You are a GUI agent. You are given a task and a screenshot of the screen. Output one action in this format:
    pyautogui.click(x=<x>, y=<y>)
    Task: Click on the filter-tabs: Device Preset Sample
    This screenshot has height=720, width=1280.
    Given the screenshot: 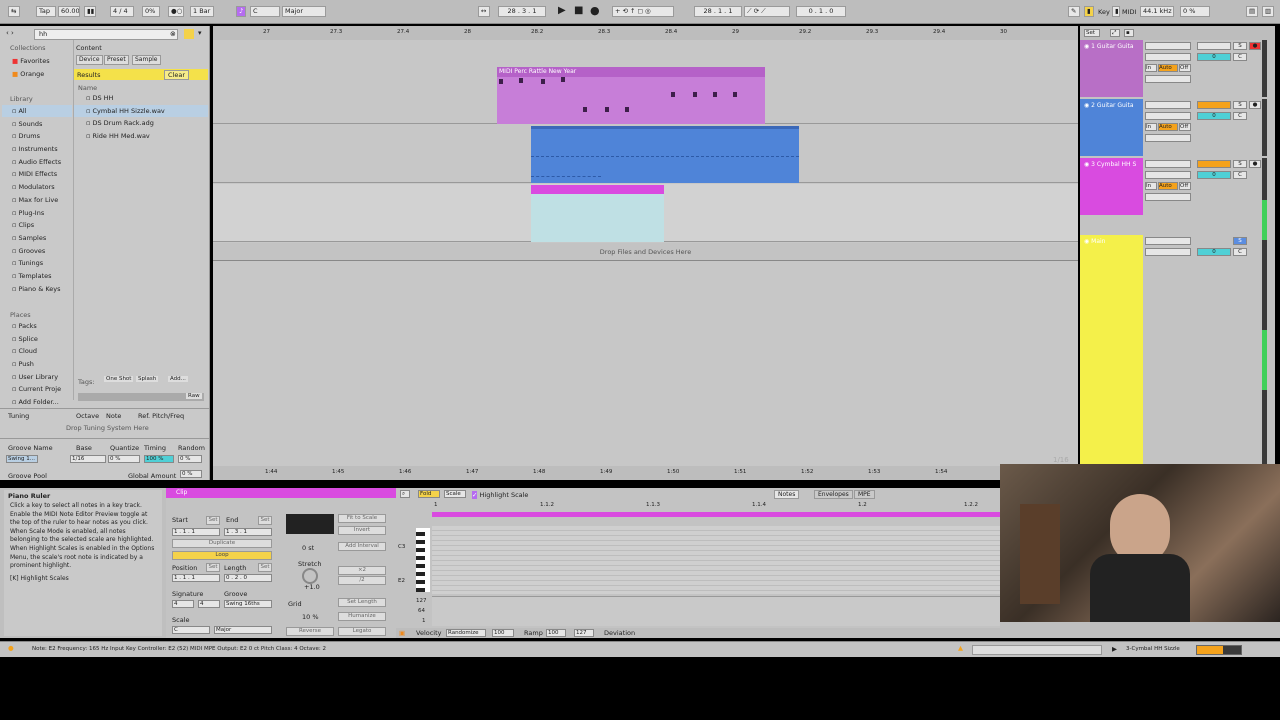 What is the action you would take?
    pyautogui.click(x=141, y=60)
    